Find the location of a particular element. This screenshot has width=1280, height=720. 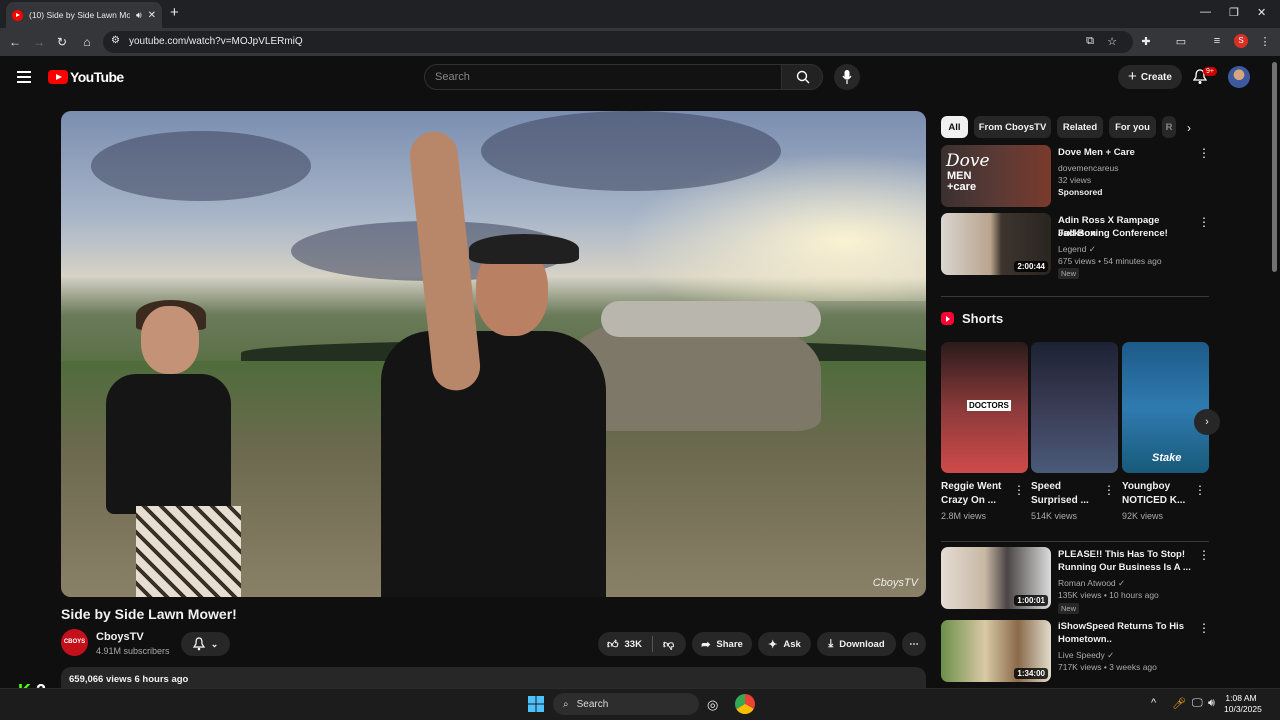

forward-icon: → is located at coordinates (39, 42).